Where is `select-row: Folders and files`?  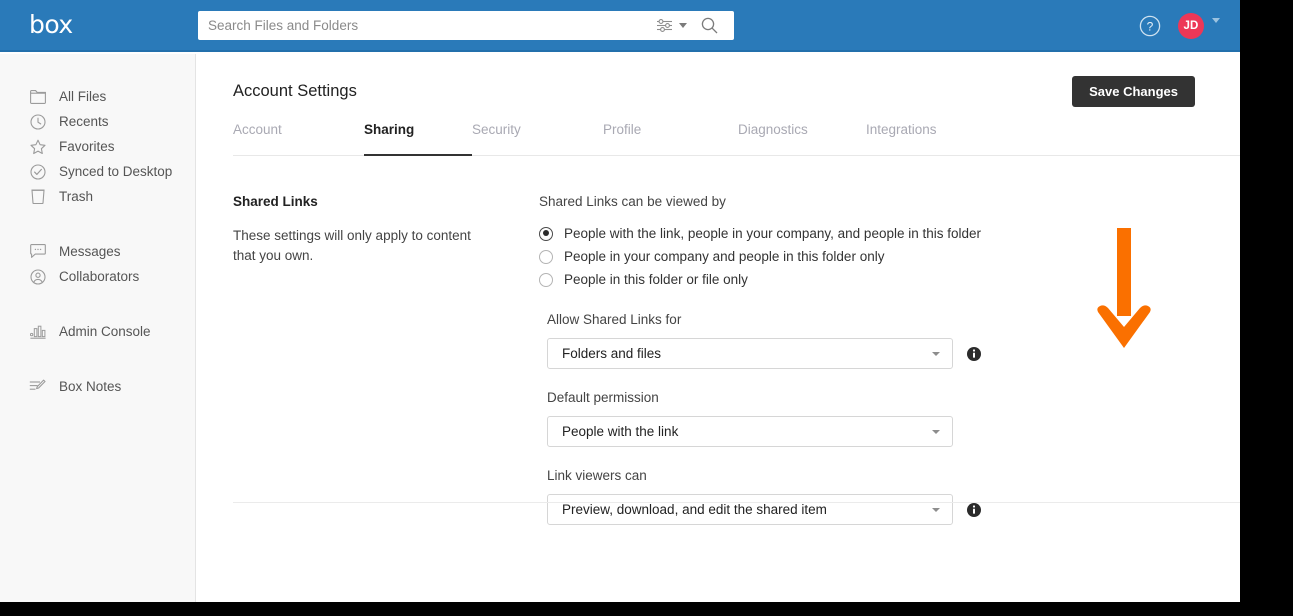
select-row: Folders and files is located at coordinates (823, 353).